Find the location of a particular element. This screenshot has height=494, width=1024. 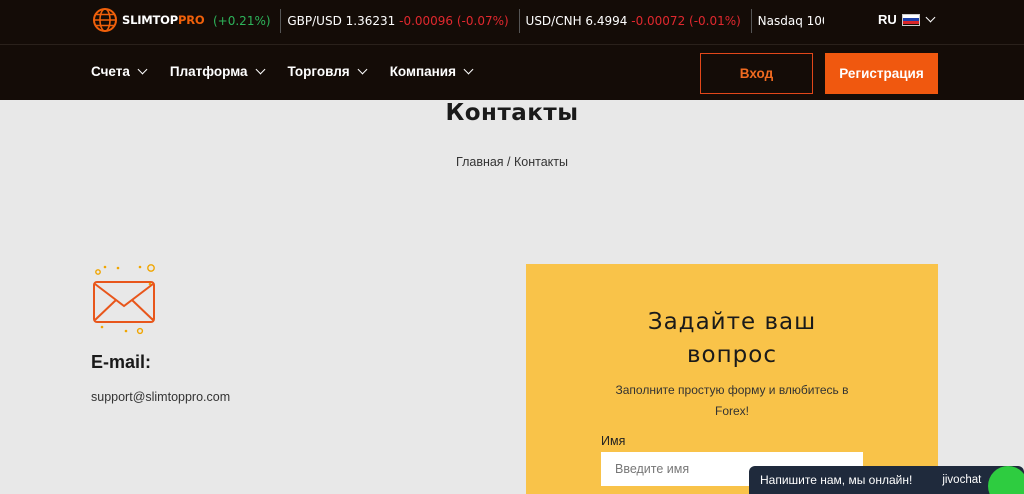

language-selector: RU is located at coordinates (907, 19).